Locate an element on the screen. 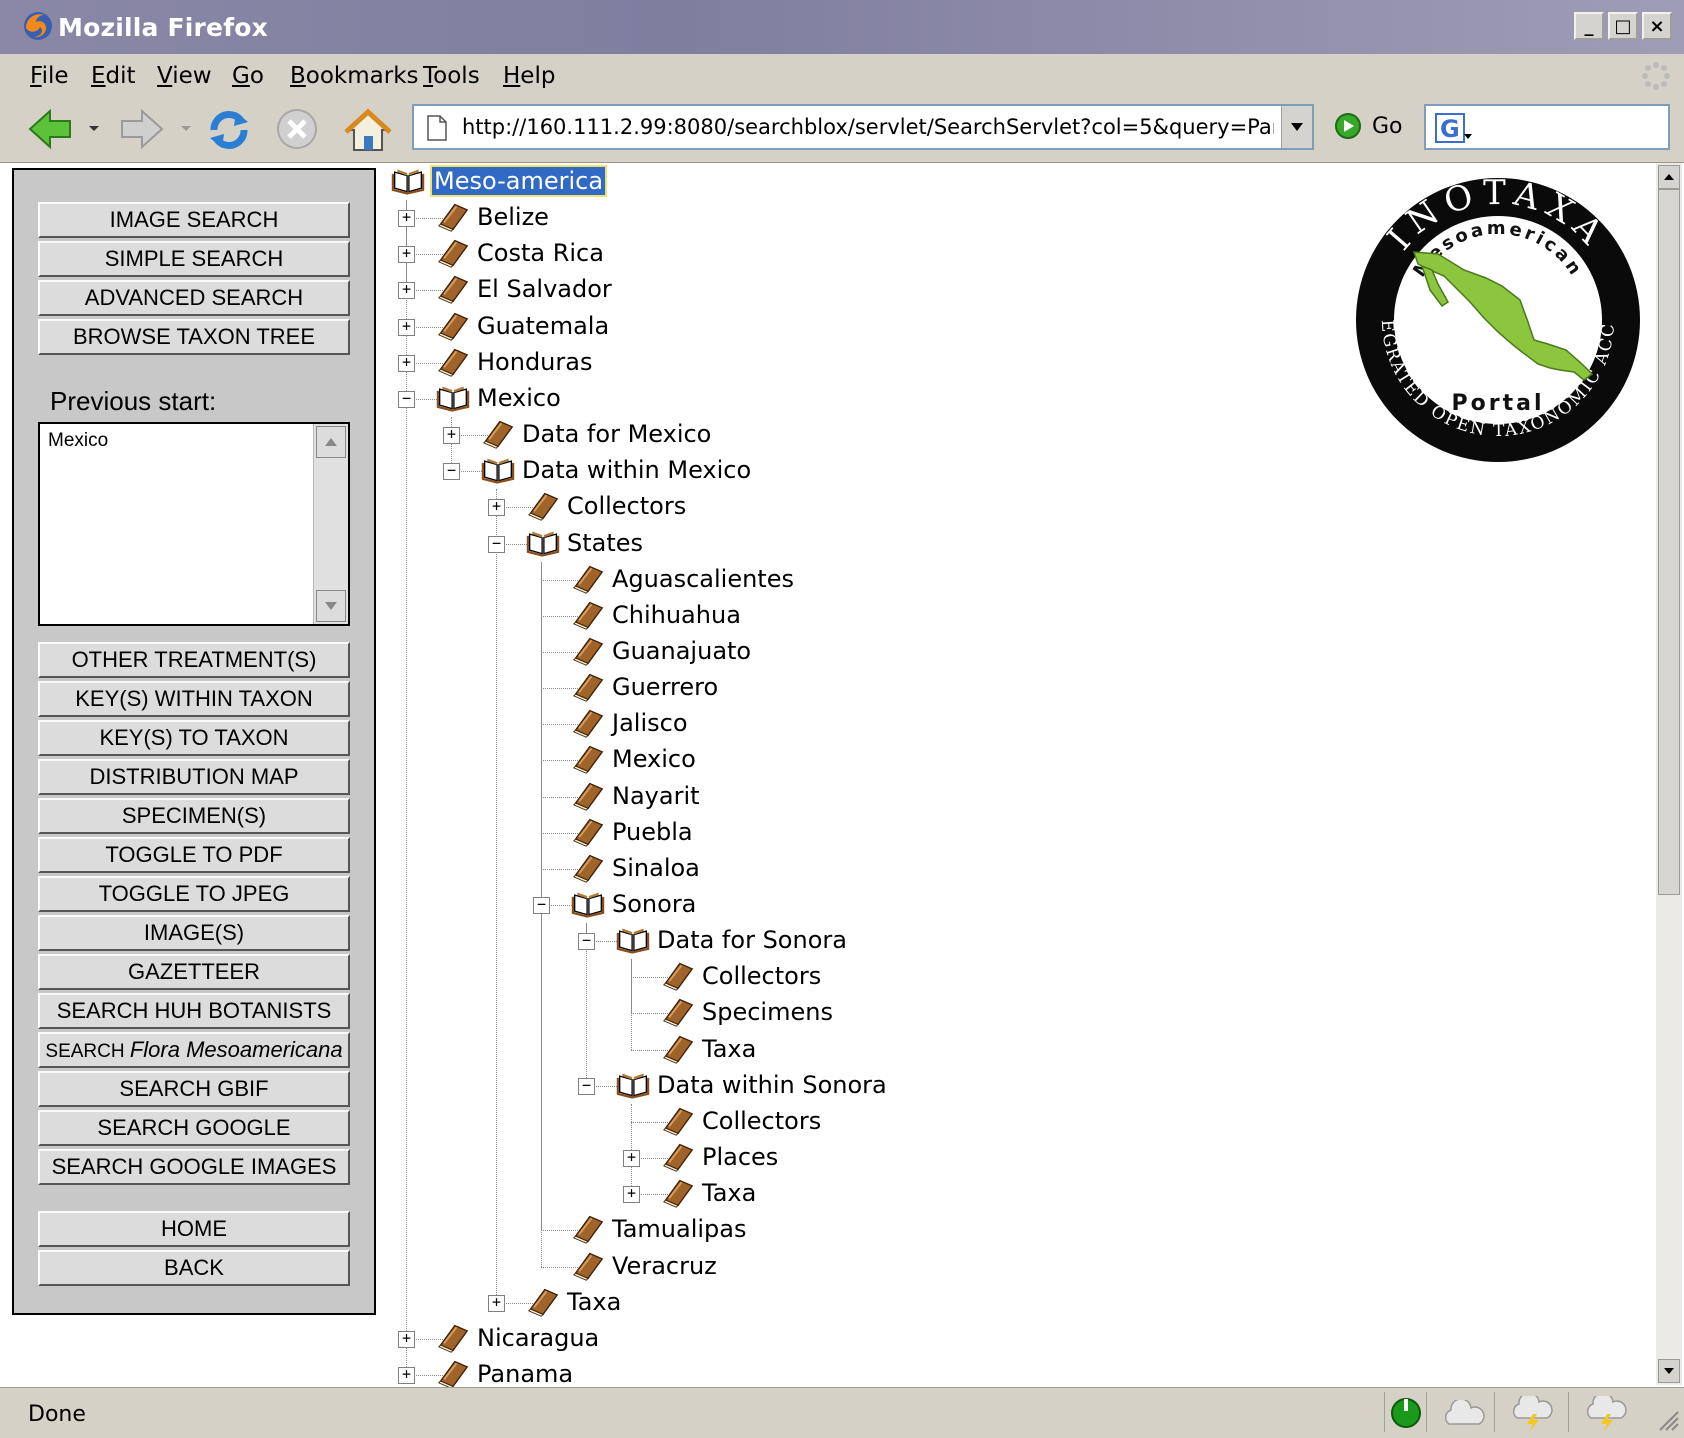 Image resolution: width=1684 pixels, height=1438 pixels. tree-node-label: Belize is located at coordinates (513, 217).